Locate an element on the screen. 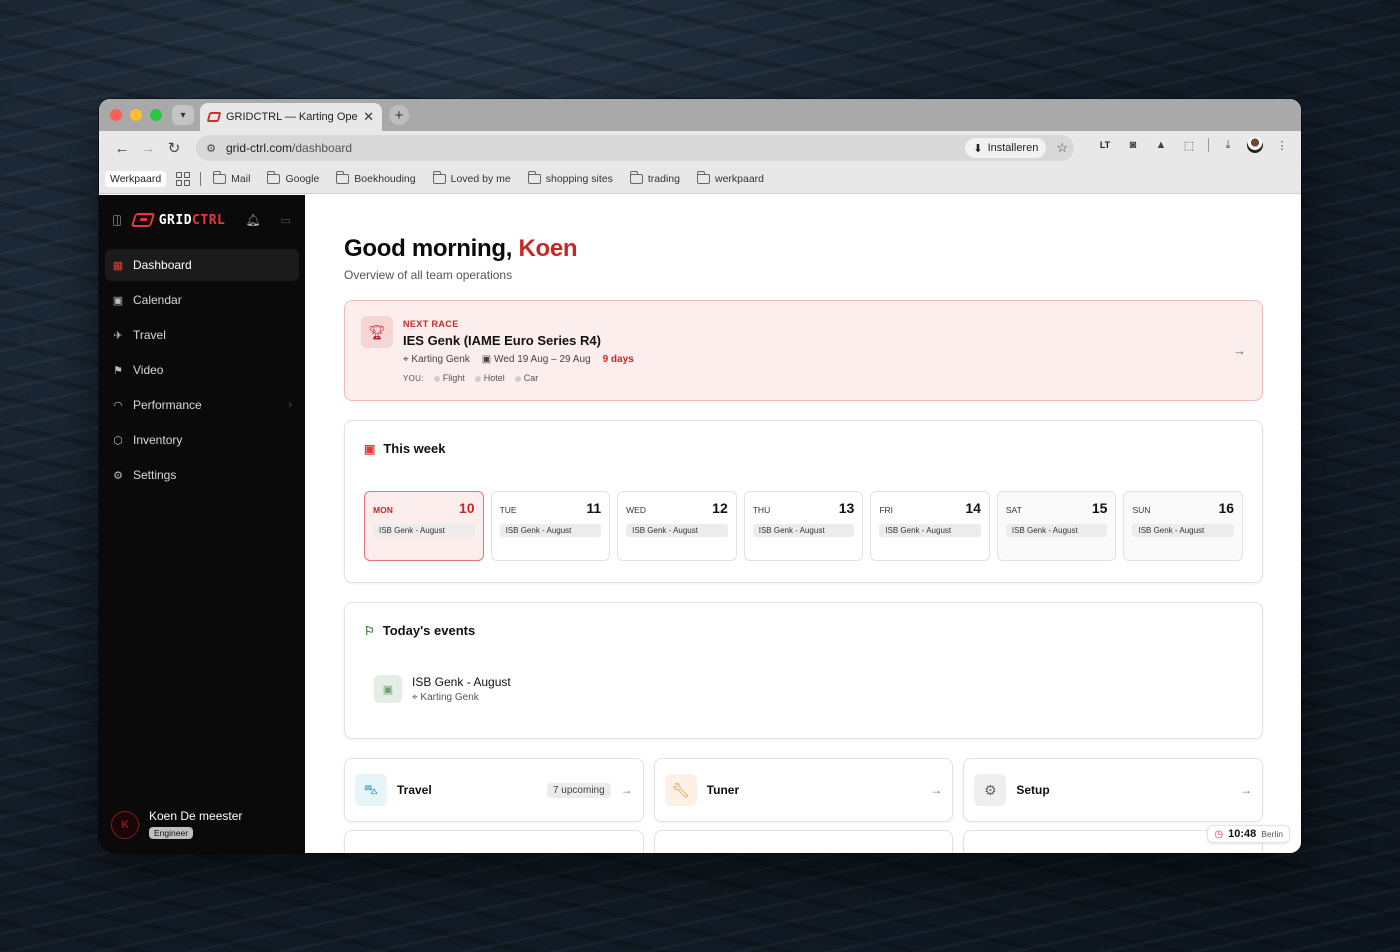 The width and height of the screenshot is (1400, 952). event-location: ⌖ Karting Genk is located at coordinates (461, 697).